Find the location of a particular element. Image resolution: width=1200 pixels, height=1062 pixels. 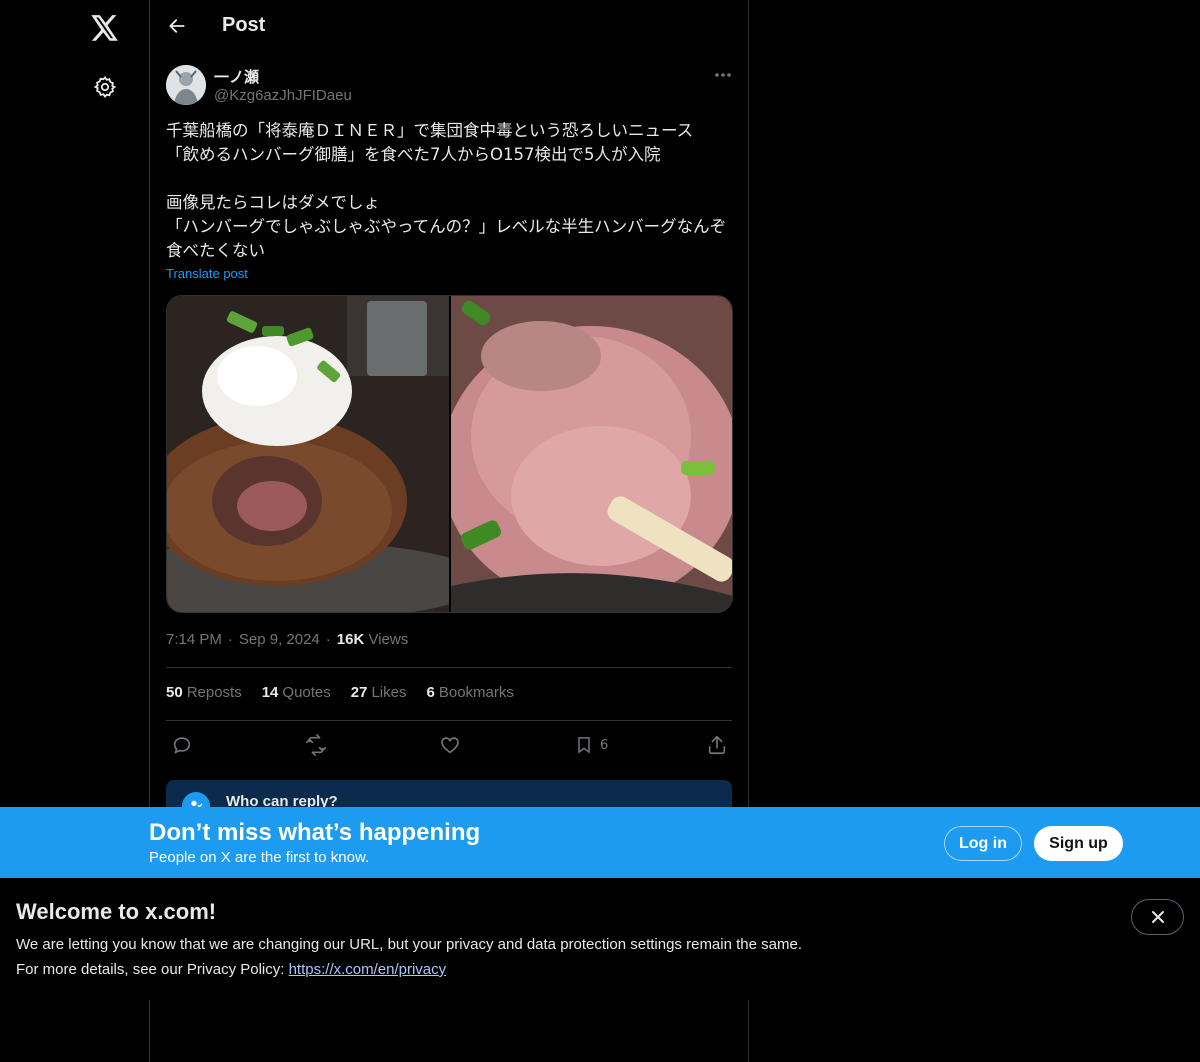

reply-button is located at coordinates (182, 745).